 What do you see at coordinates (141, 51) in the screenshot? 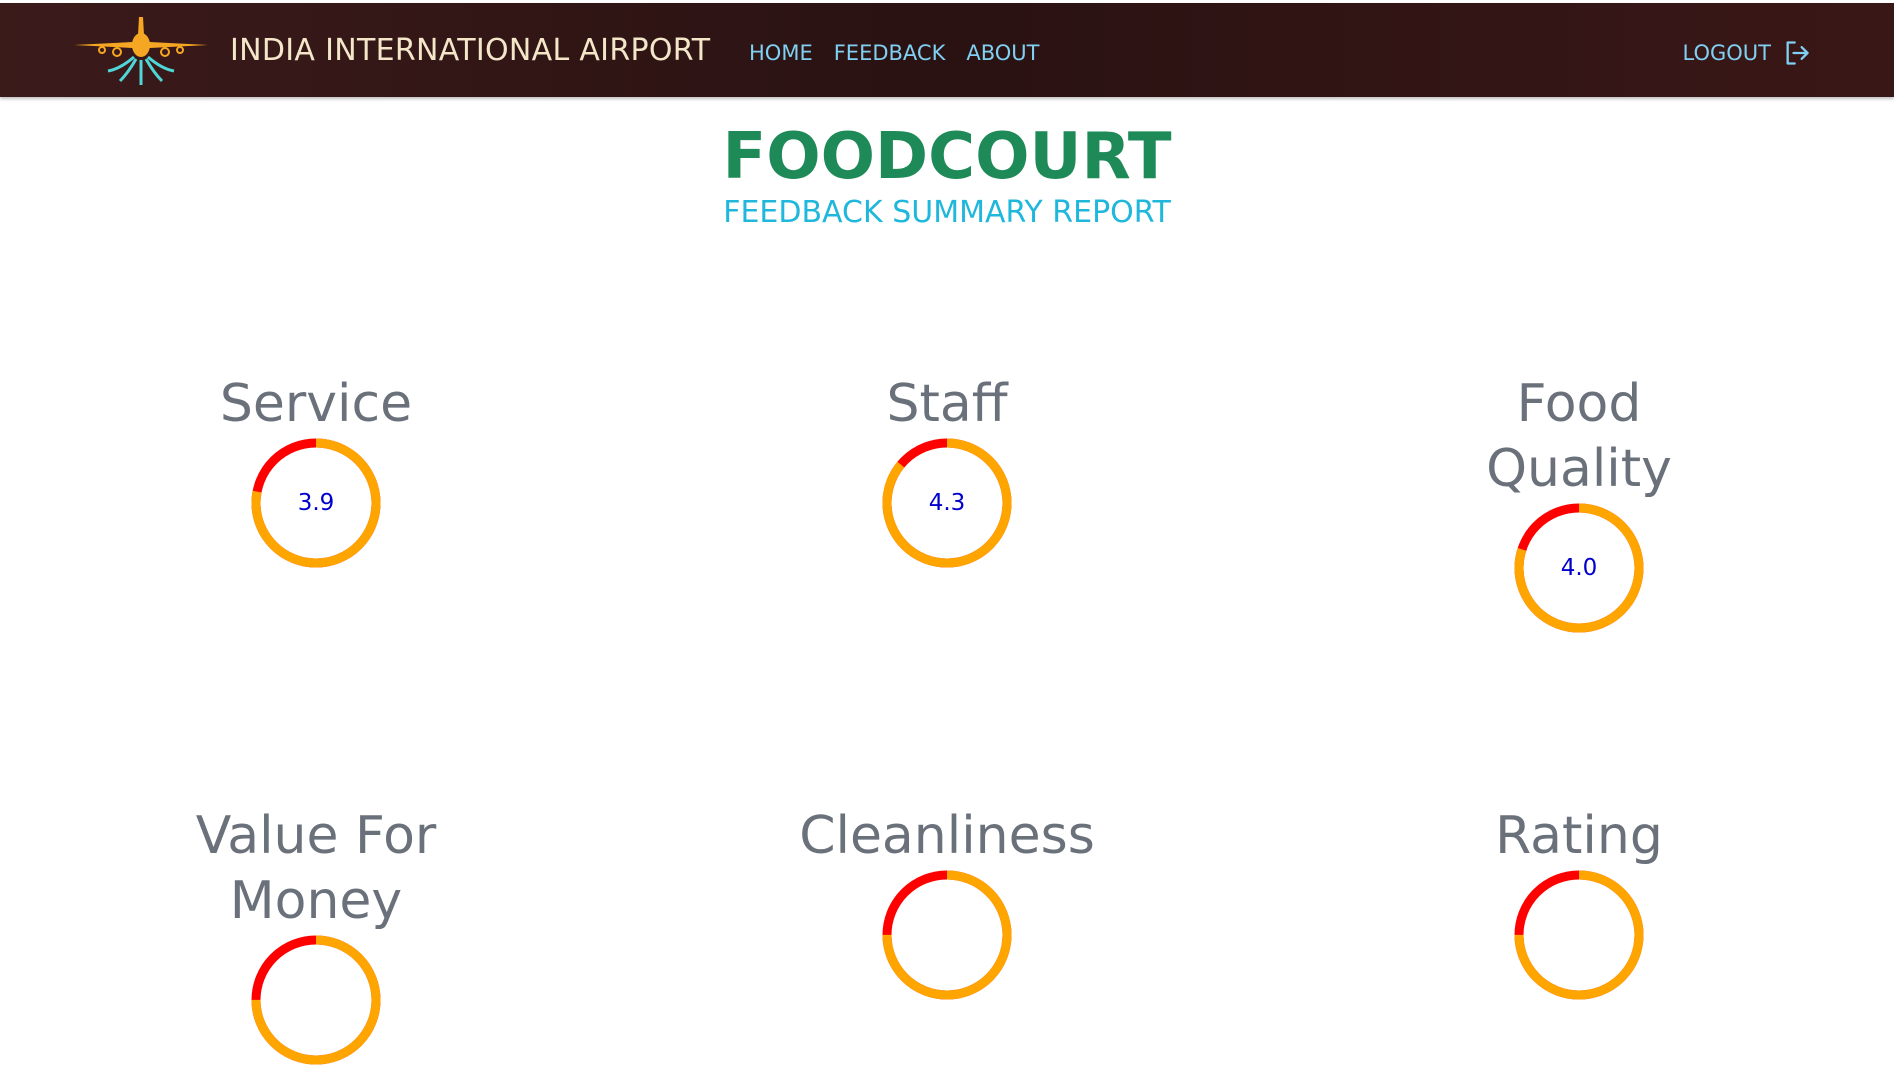
I see `airplane-logo-icon` at bounding box center [141, 51].